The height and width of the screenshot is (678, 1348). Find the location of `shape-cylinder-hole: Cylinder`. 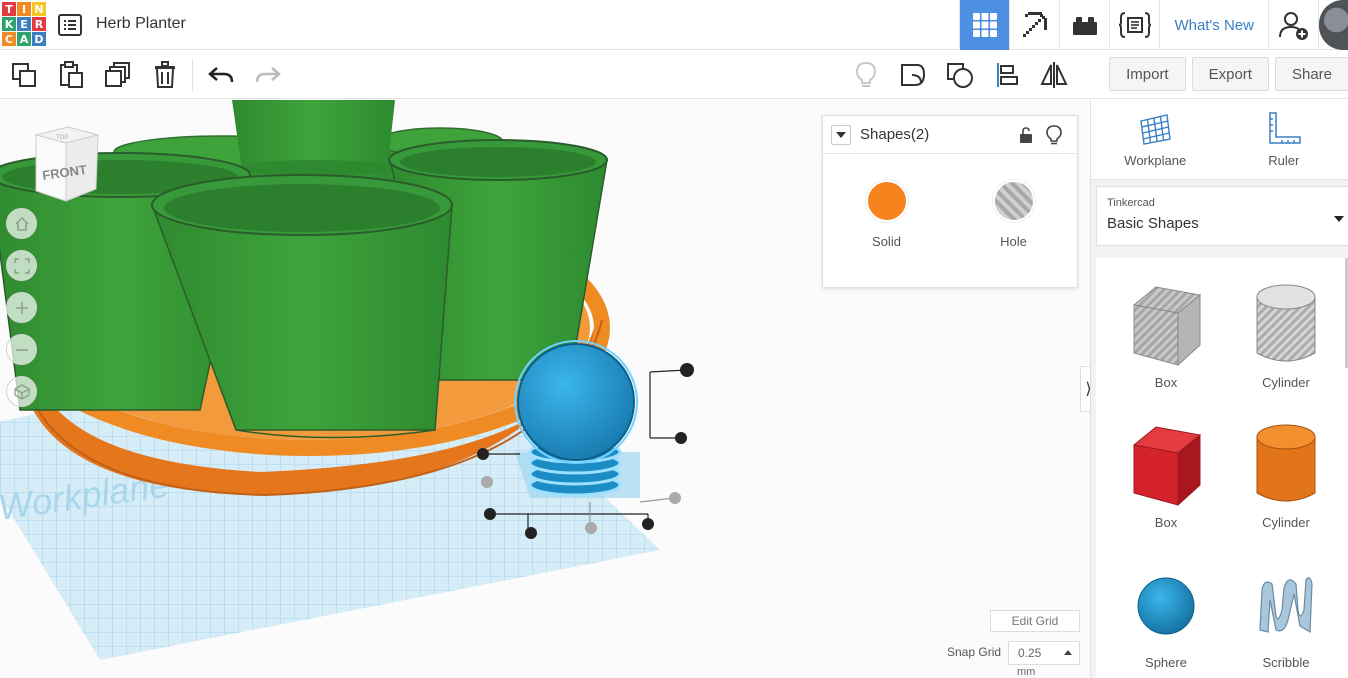

shape-cylinder-hole: Cylinder is located at coordinates (1286, 345).